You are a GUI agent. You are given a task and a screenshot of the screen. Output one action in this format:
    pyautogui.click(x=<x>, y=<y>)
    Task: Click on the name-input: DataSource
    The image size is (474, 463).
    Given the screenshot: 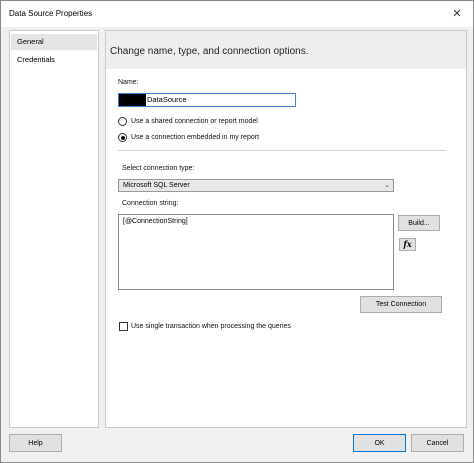 What is the action you would take?
    pyautogui.click(x=207, y=100)
    